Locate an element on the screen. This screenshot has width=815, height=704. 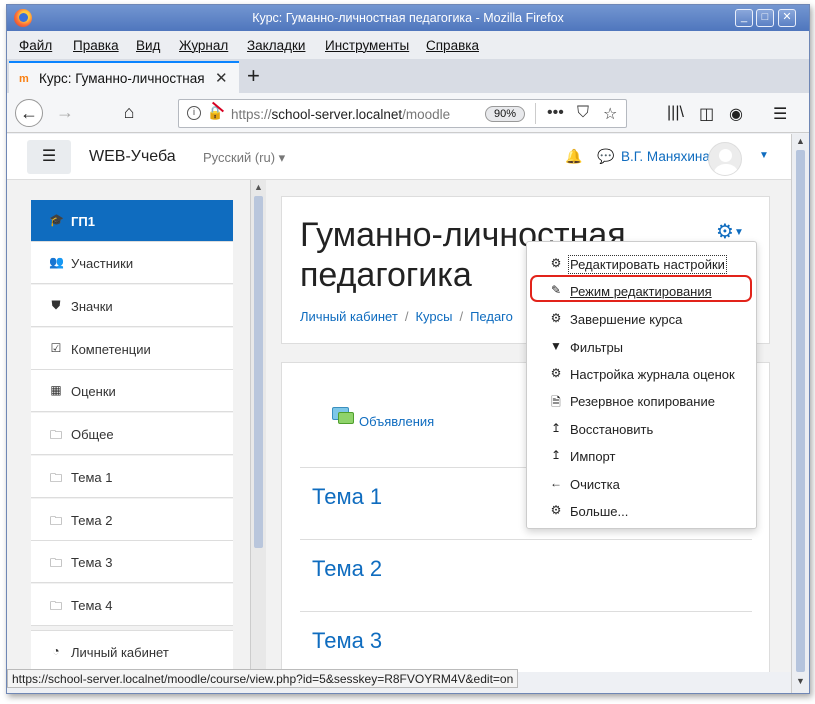
drawer-item-dashboard: ◔ Личный кабинет is located at coordinates (132, 651).